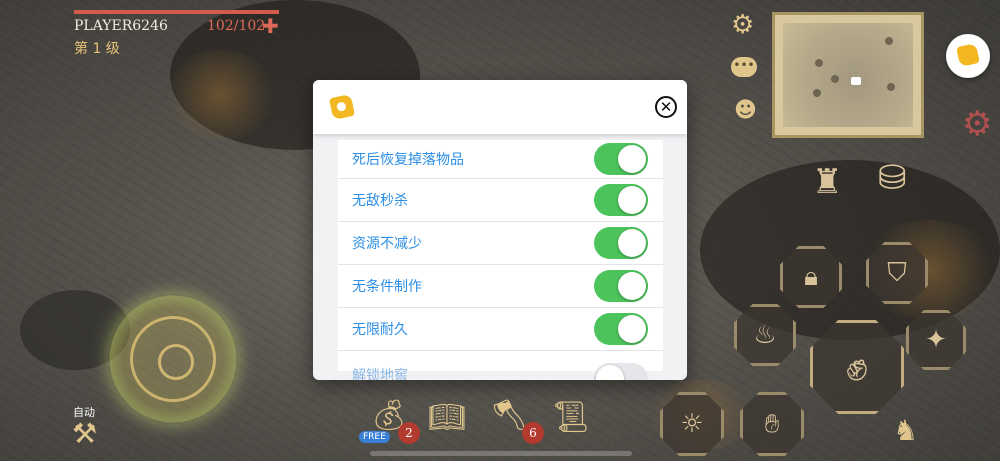 This screenshot has width=1000, height=461. What do you see at coordinates (827, 182) in the screenshot?
I see `castle-icon: ♜` at bounding box center [827, 182].